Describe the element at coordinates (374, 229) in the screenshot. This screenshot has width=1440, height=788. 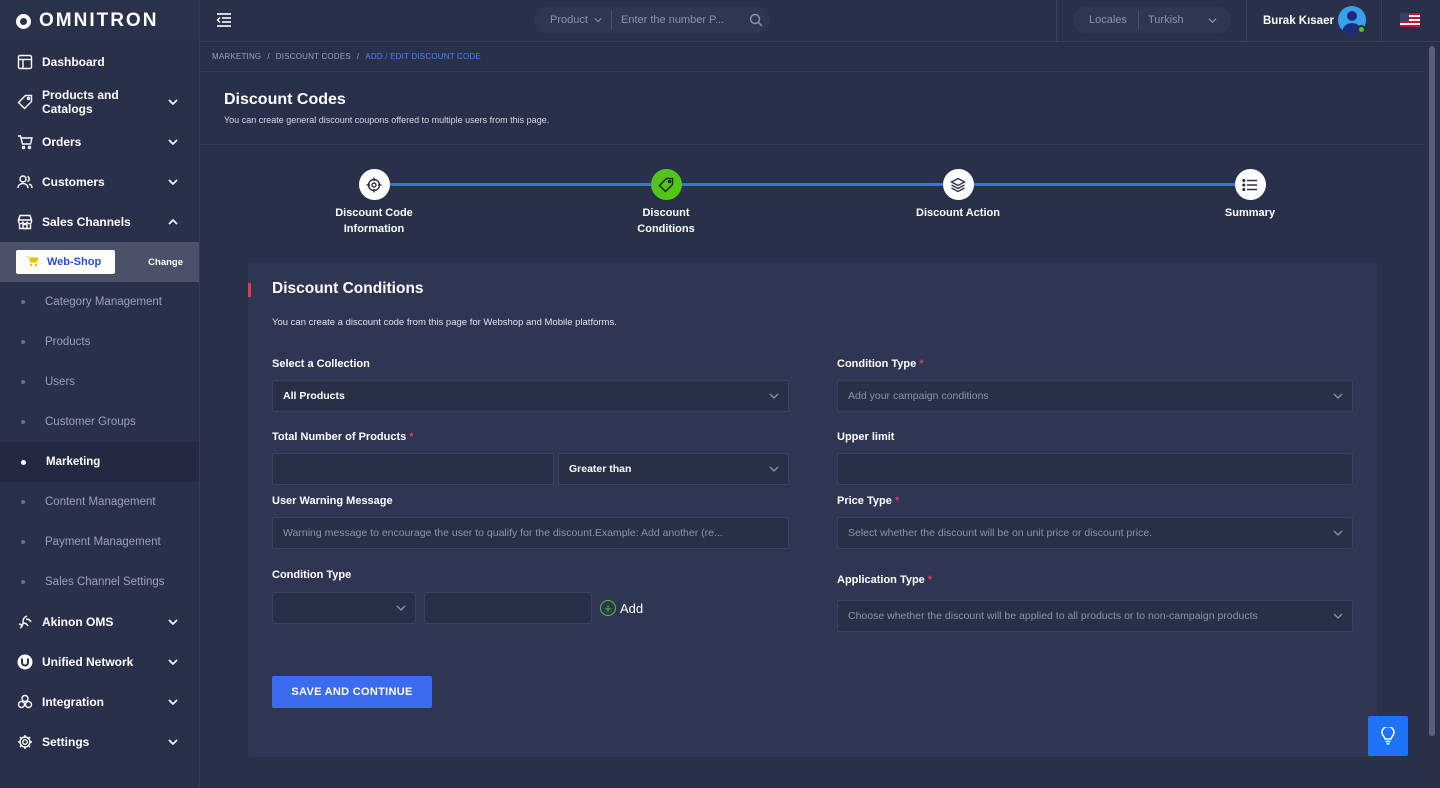
I see `step-label-line2: Information` at that location.